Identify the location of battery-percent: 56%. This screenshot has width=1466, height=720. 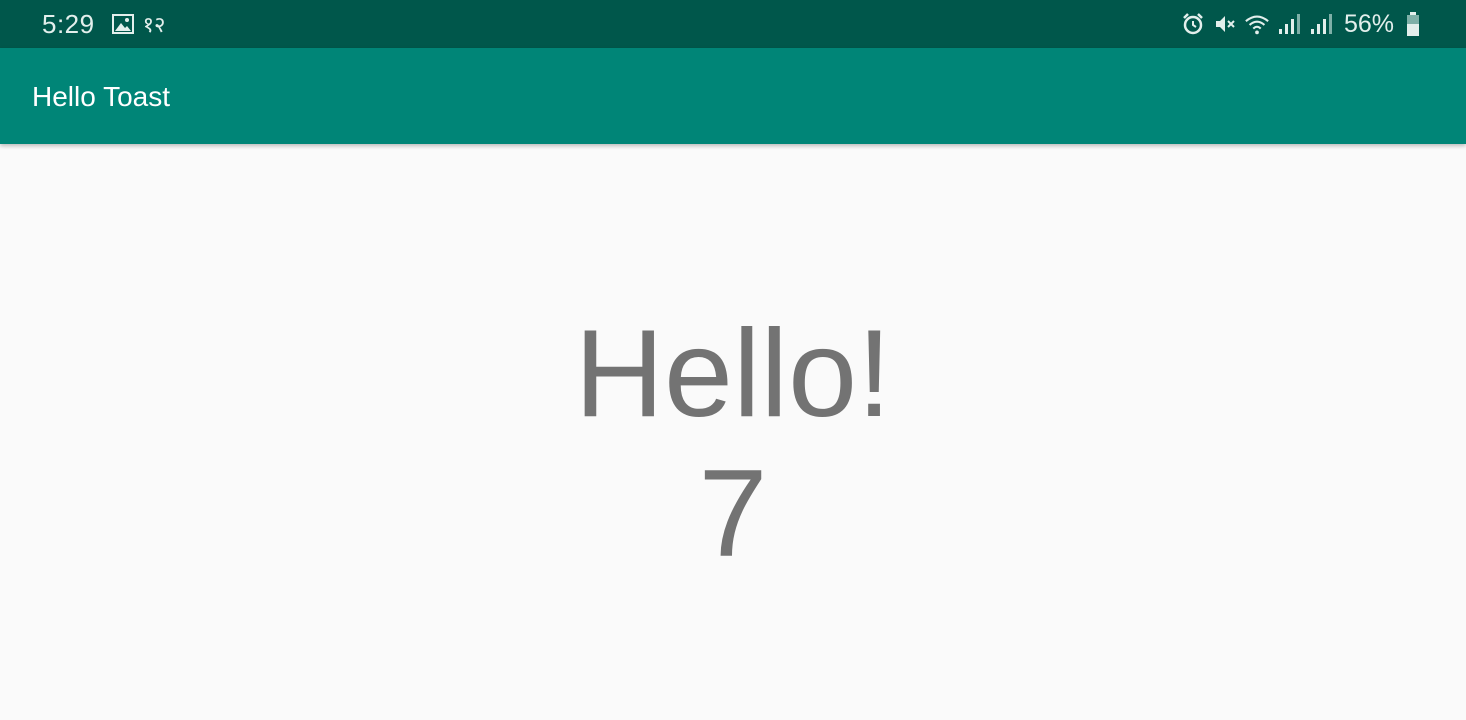
(1368, 23).